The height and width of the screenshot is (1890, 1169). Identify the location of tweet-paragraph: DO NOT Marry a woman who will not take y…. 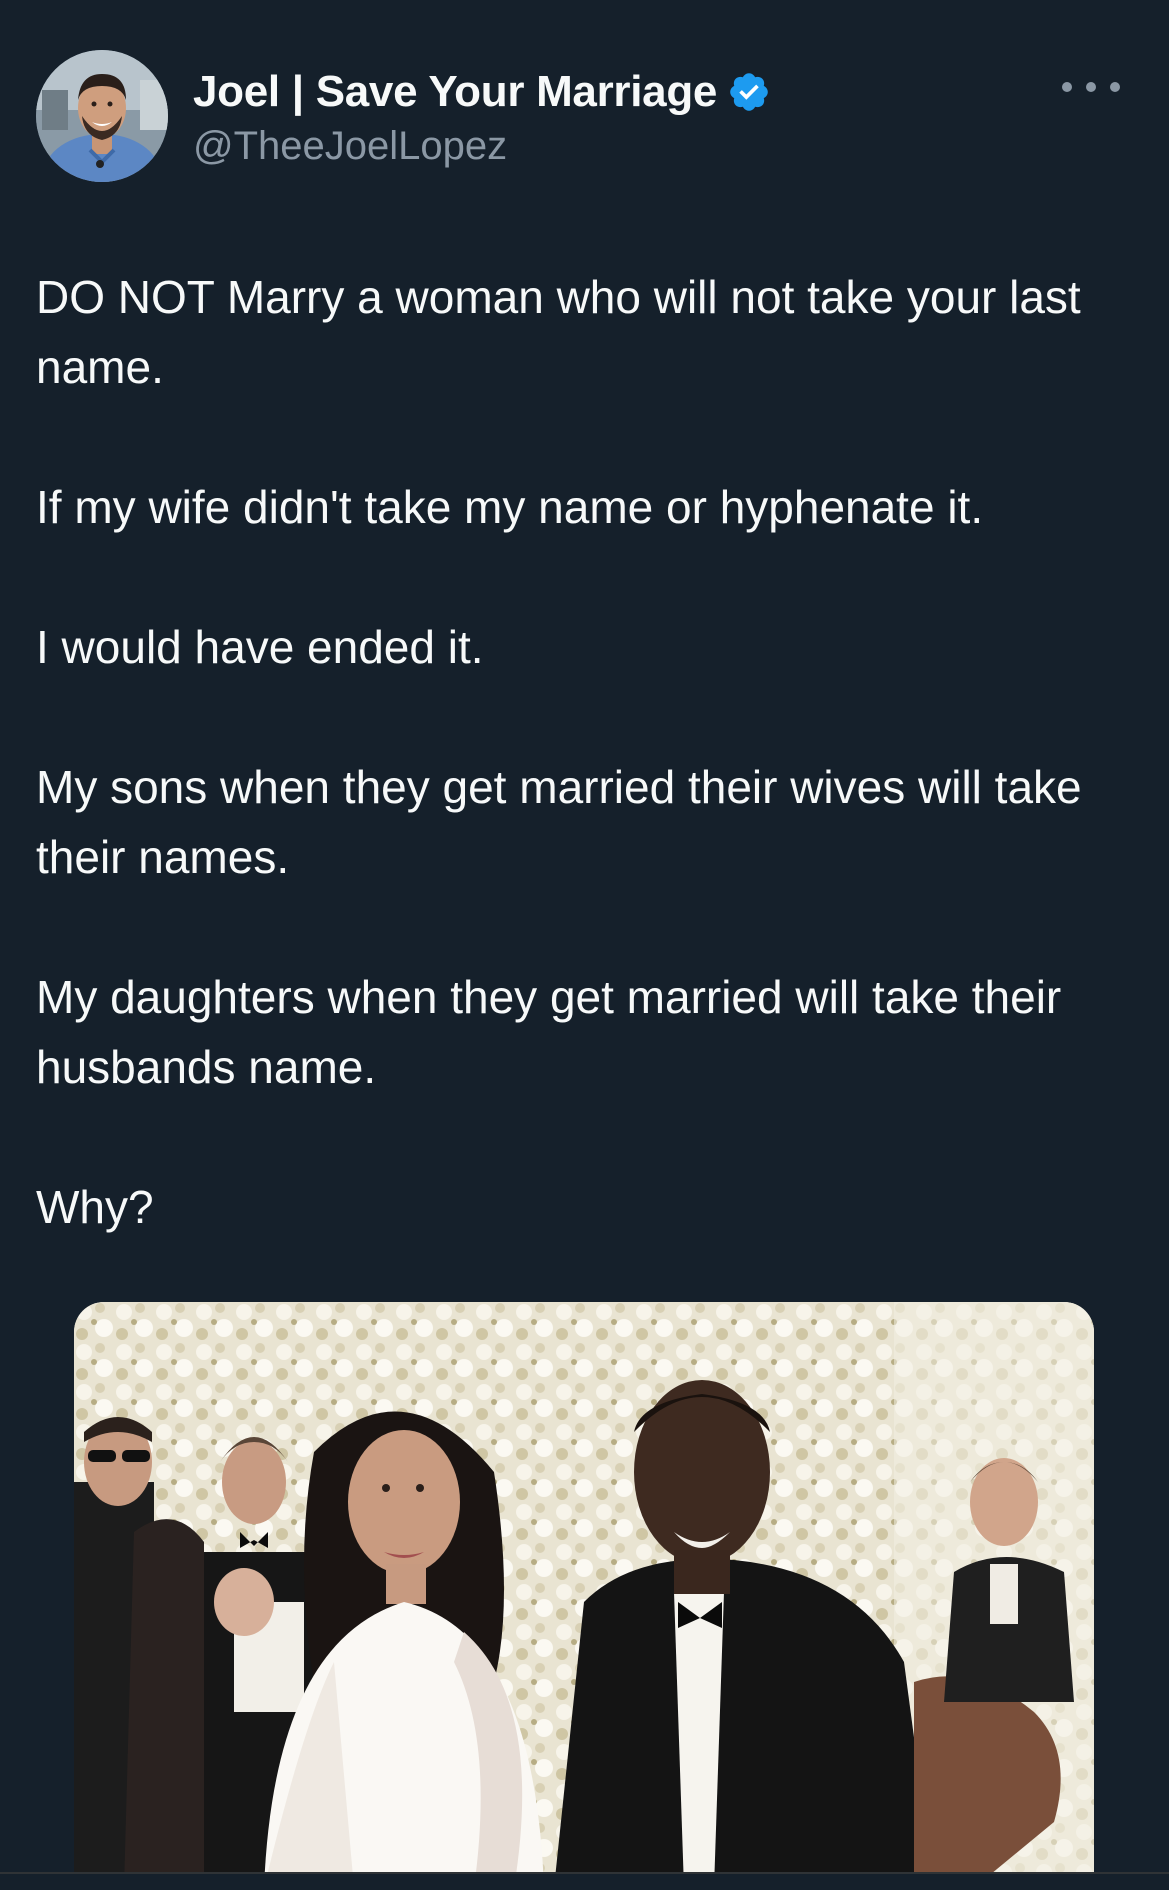
(558, 332).